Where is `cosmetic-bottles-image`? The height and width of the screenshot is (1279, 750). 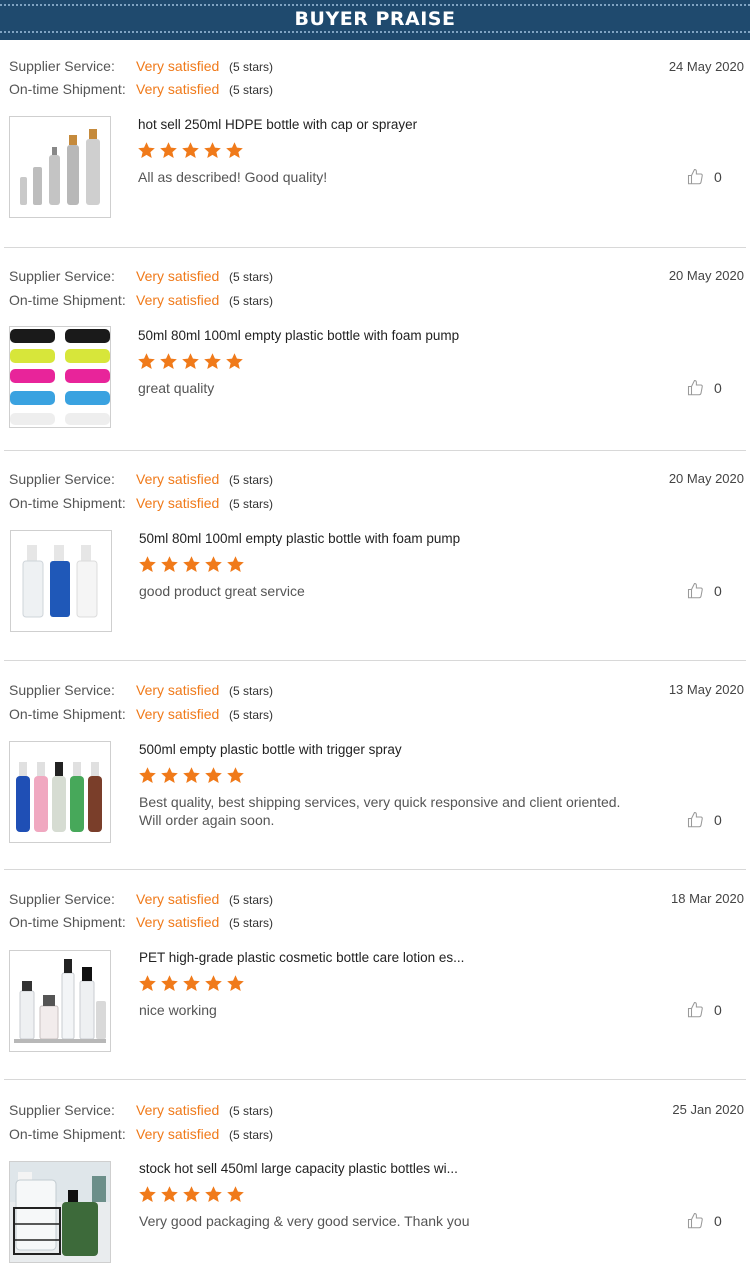 cosmetic-bottles-image is located at coordinates (60, 1001).